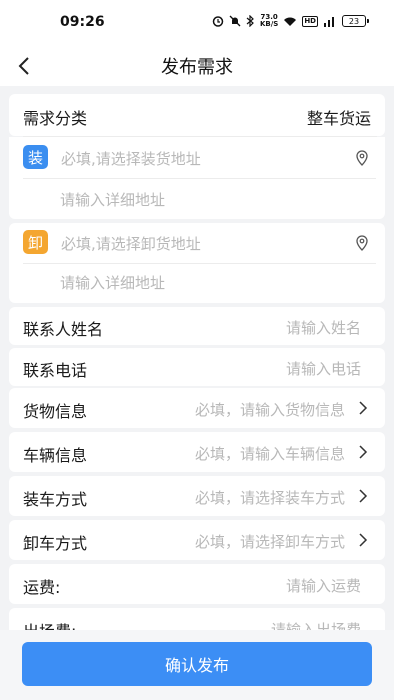 The width and height of the screenshot is (394, 700). I want to click on speed-unit: KB/S, so click(269, 24).